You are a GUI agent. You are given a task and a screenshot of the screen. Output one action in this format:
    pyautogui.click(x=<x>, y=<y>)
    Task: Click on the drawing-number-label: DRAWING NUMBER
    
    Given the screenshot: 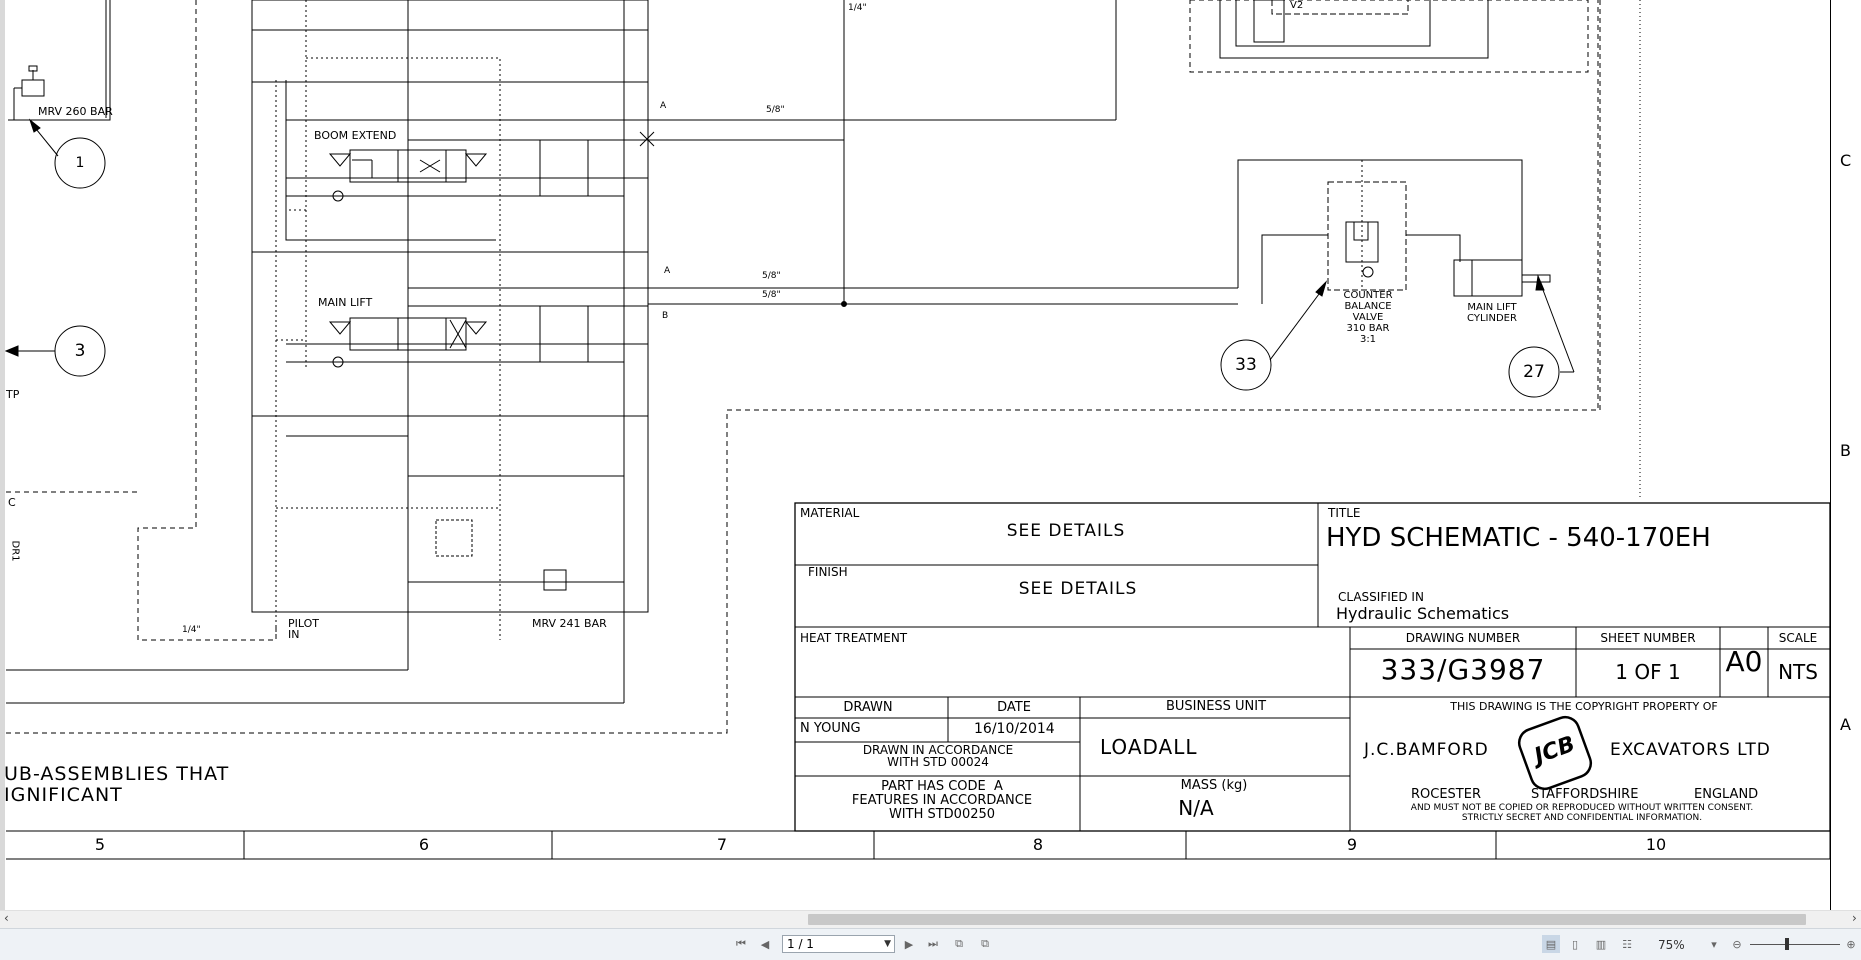 What is the action you would take?
    pyautogui.click(x=1463, y=638)
    